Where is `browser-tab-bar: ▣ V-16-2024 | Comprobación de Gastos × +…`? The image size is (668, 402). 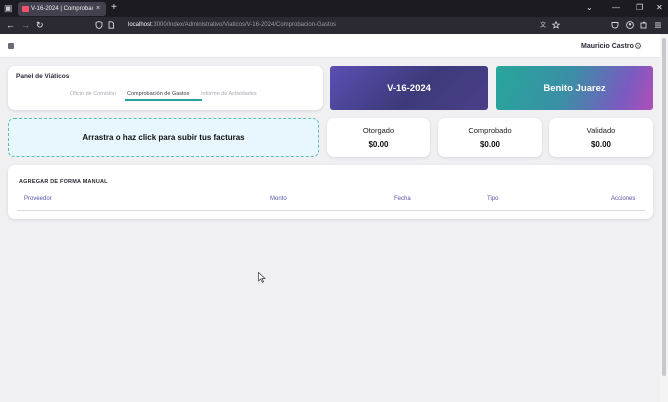
browser-tab-bar: ▣ V-16-2024 | Comprobación de Gastos × +… is located at coordinates (334, 8).